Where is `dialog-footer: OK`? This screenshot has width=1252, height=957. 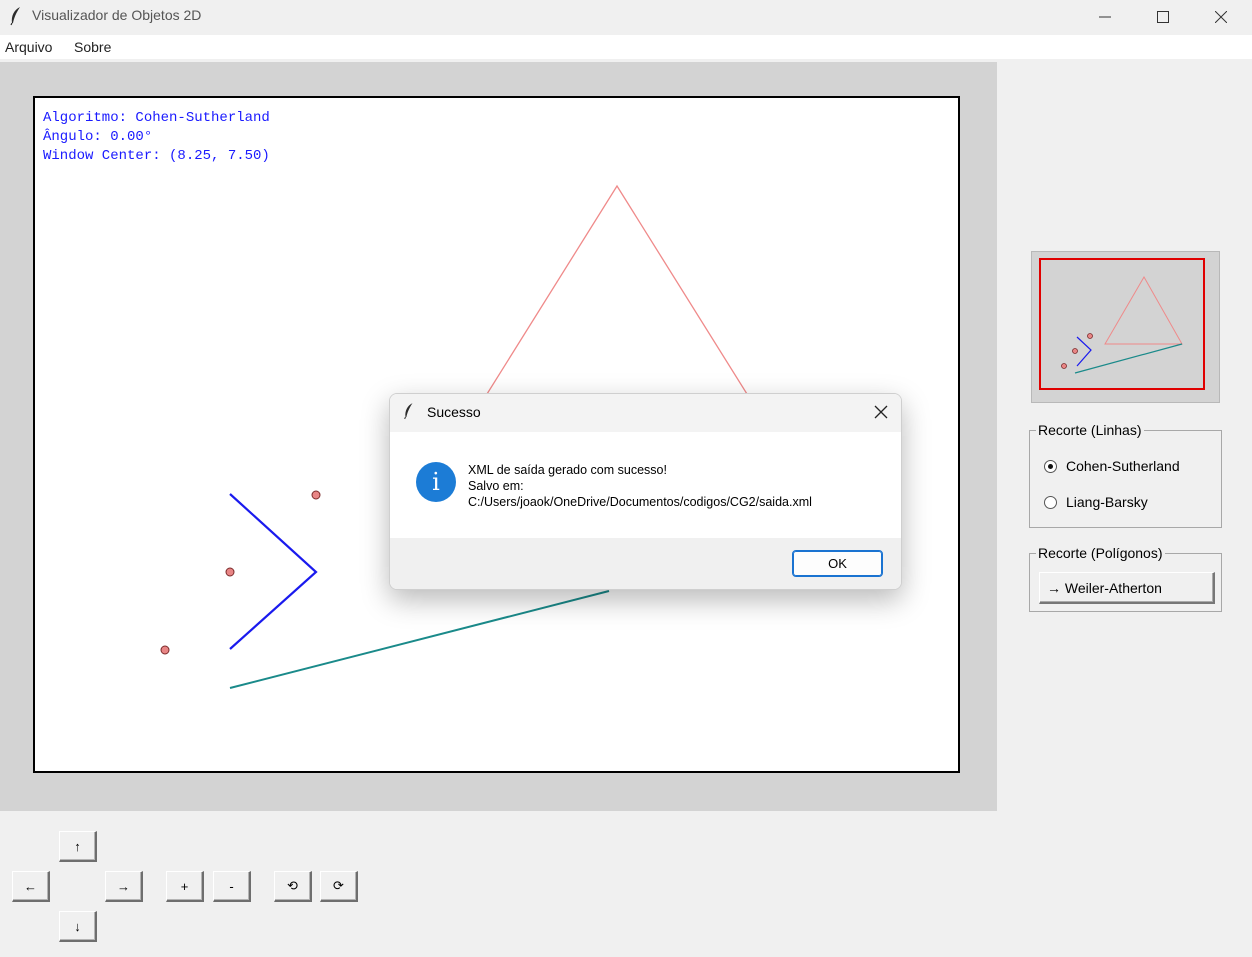 dialog-footer: OK is located at coordinates (645, 563).